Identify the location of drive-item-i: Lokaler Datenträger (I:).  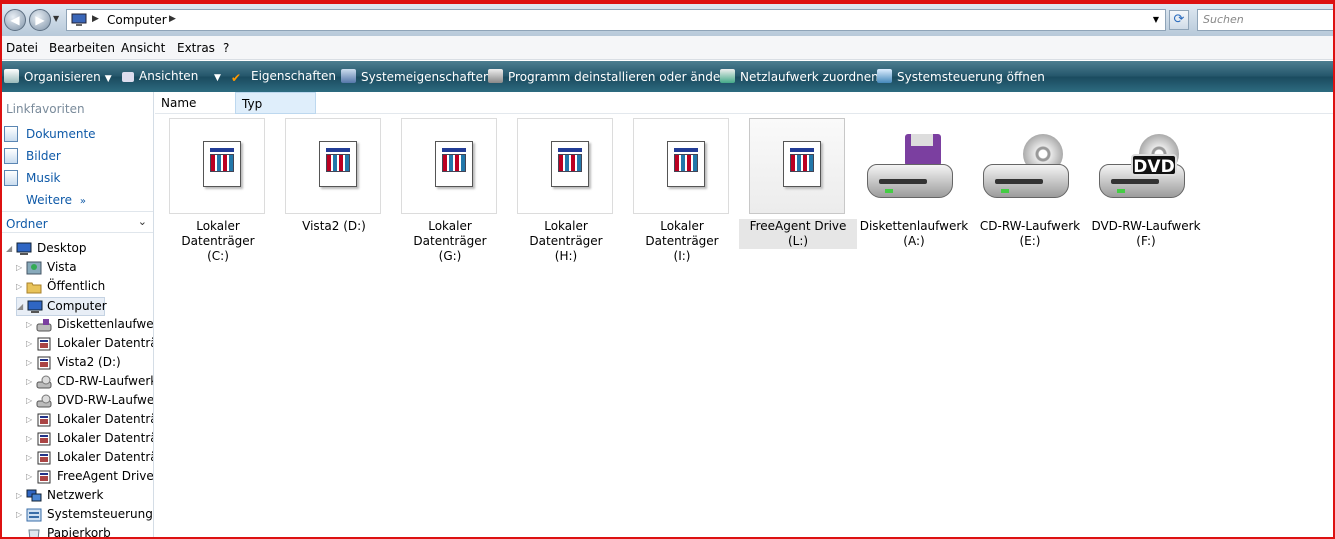
(678, 189).